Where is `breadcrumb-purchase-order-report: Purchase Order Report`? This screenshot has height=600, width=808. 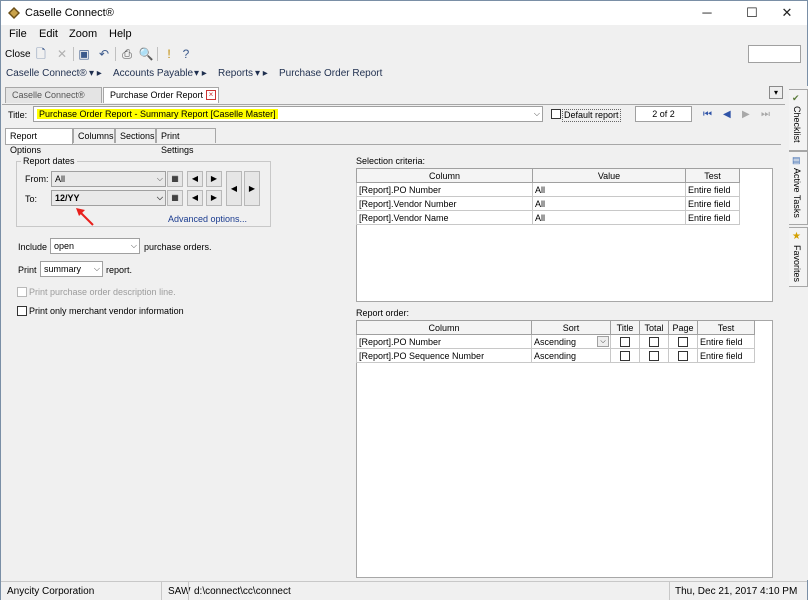 breadcrumb-purchase-order-report: Purchase Order Report is located at coordinates (330, 73).